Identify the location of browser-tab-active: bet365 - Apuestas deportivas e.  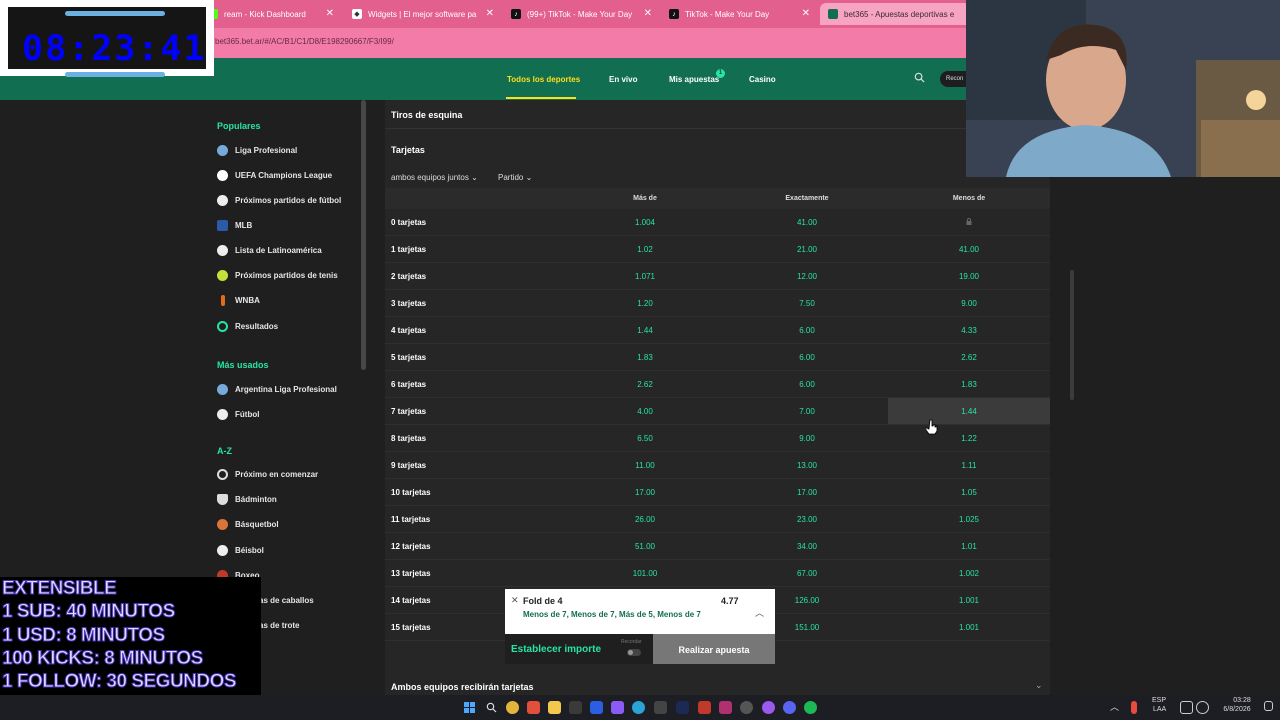
(895, 14).